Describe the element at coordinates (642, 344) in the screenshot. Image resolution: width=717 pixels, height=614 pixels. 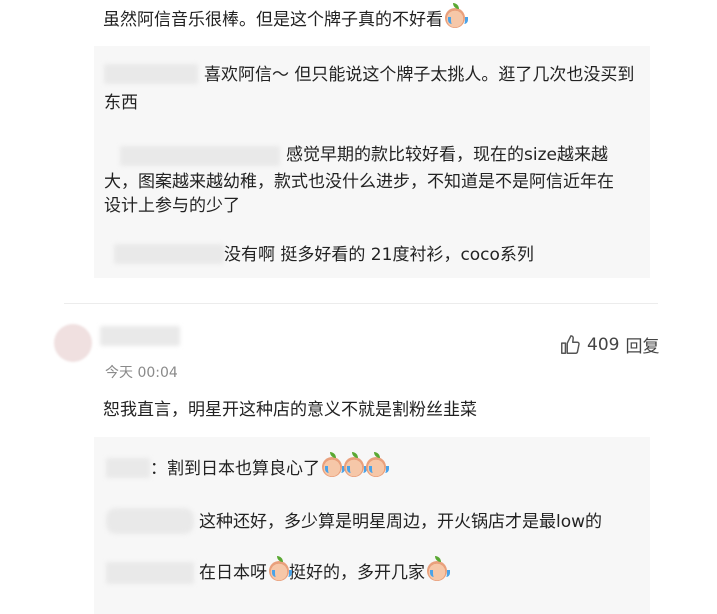
I see `reply-button: 回复` at that location.